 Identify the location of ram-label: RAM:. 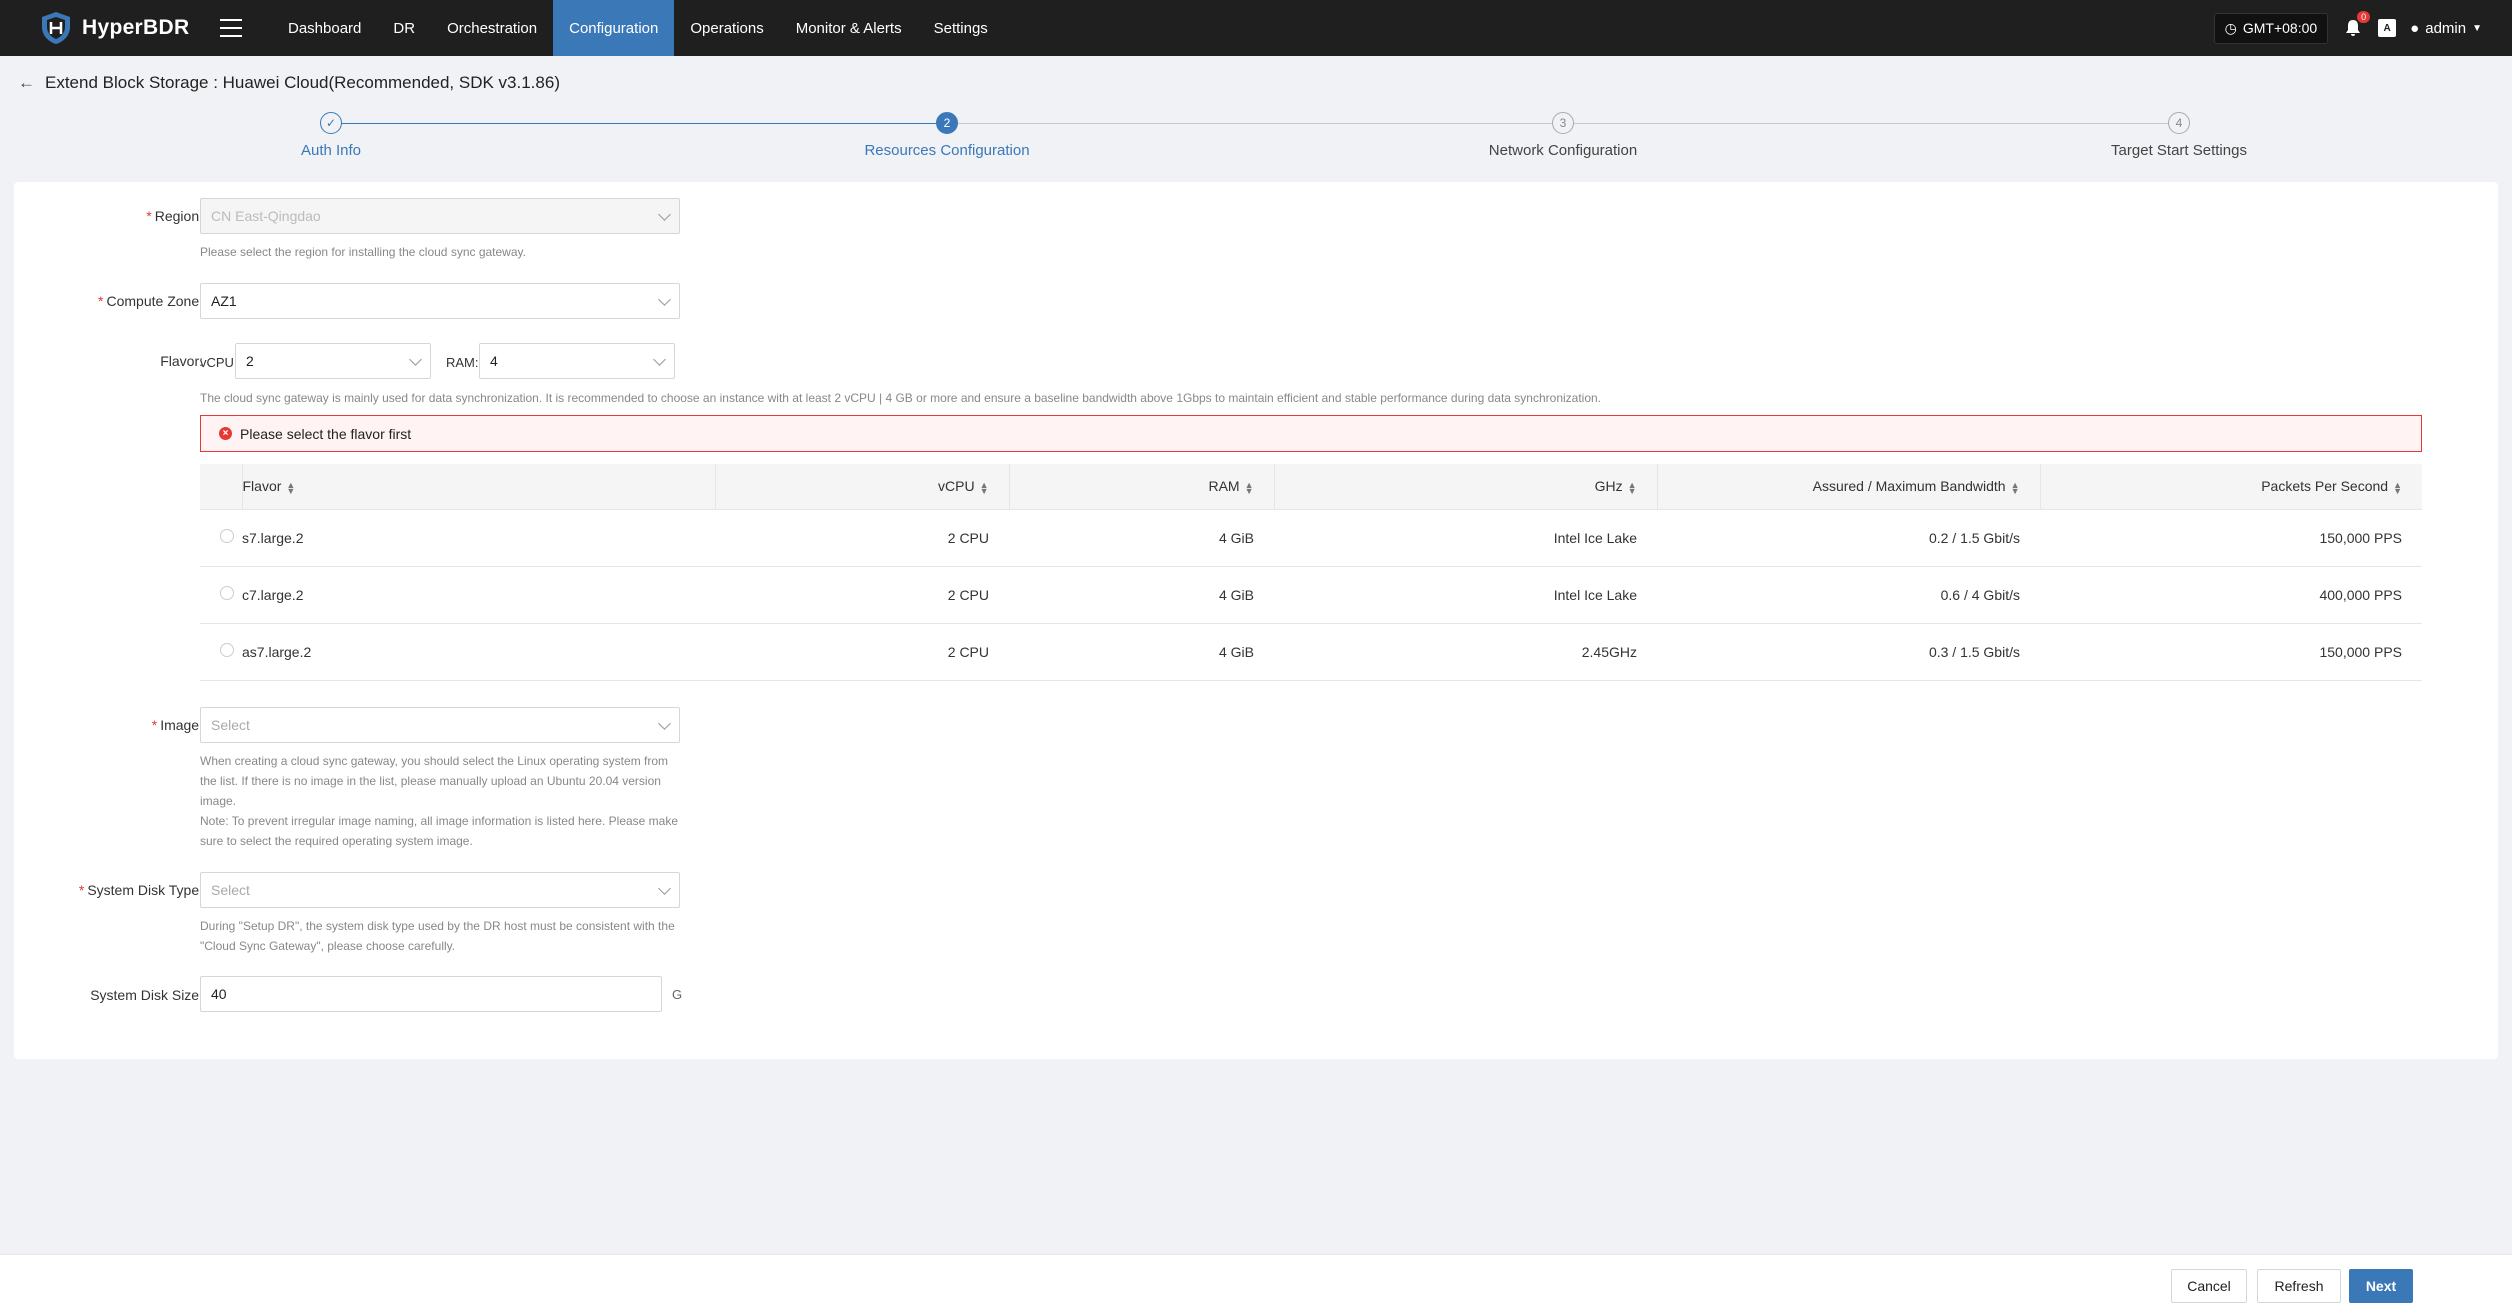
(462, 362).